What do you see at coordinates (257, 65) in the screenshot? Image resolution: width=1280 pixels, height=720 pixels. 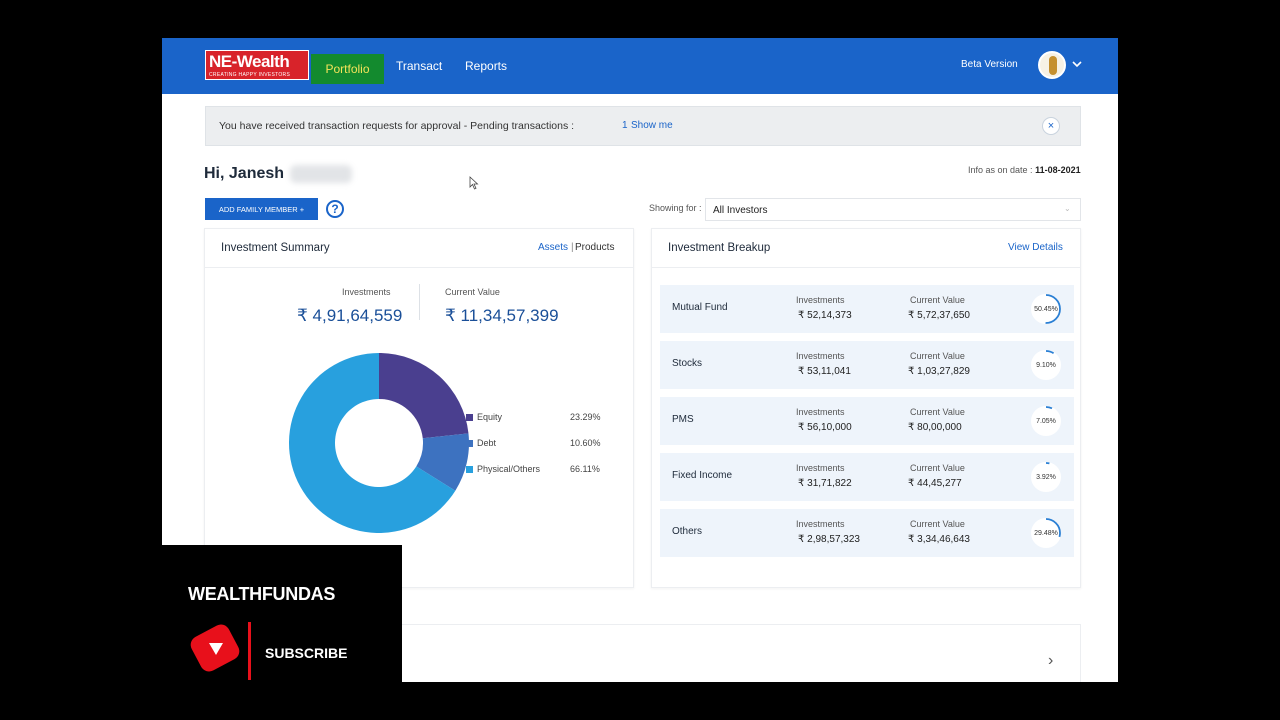 I see `brand-logo: NE-Wealth CREATING HAPPY INVESTORS` at bounding box center [257, 65].